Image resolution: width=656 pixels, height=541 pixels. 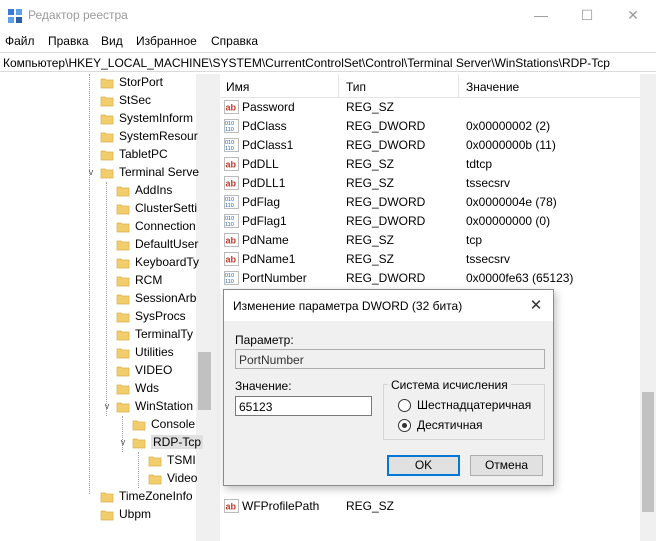 I want to click on tree-item: TerminalTy, so click(x=97, y=335).